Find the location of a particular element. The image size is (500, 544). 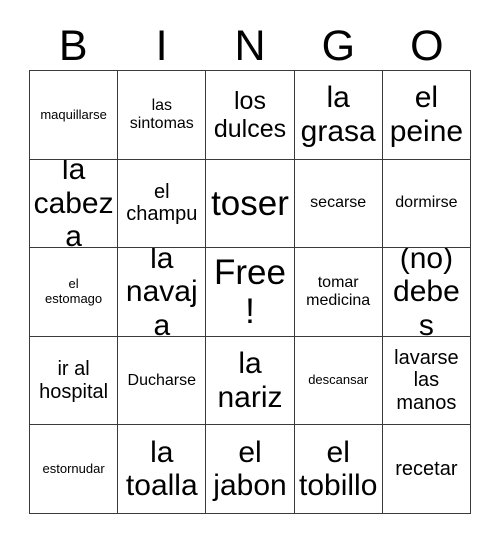

bingo-cell-label: Free! is located at coordinates (250, 291).